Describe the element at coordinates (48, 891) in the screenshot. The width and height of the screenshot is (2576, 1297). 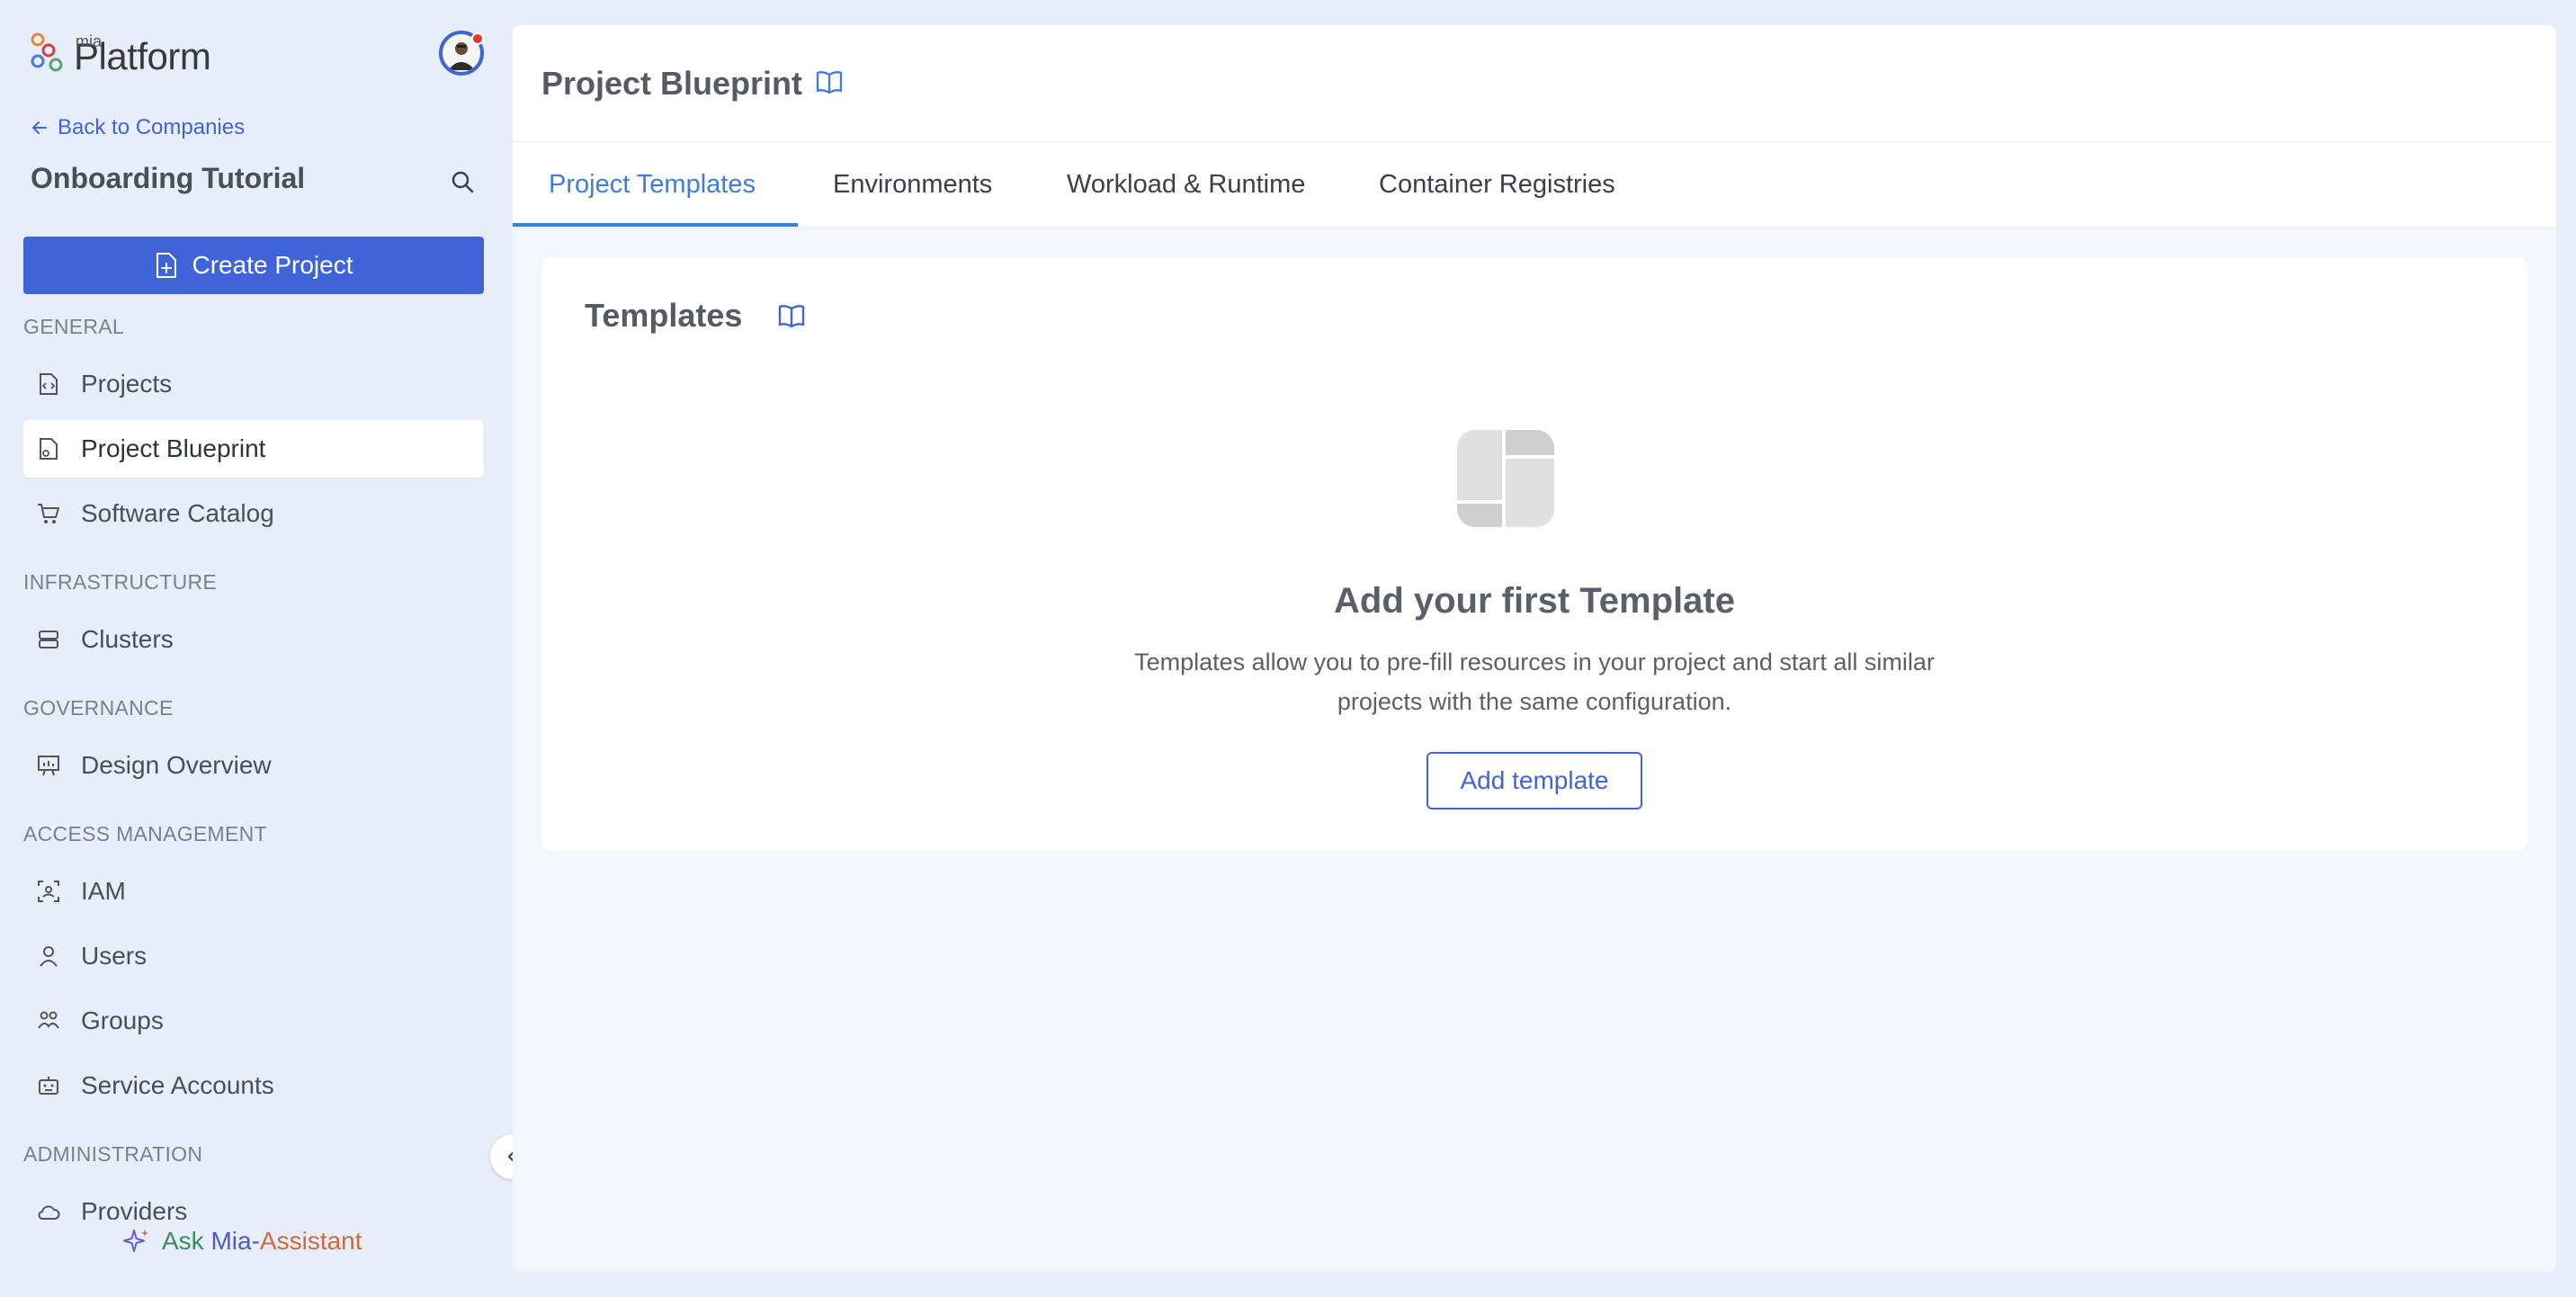
I see `user-scan-icon` at that location.